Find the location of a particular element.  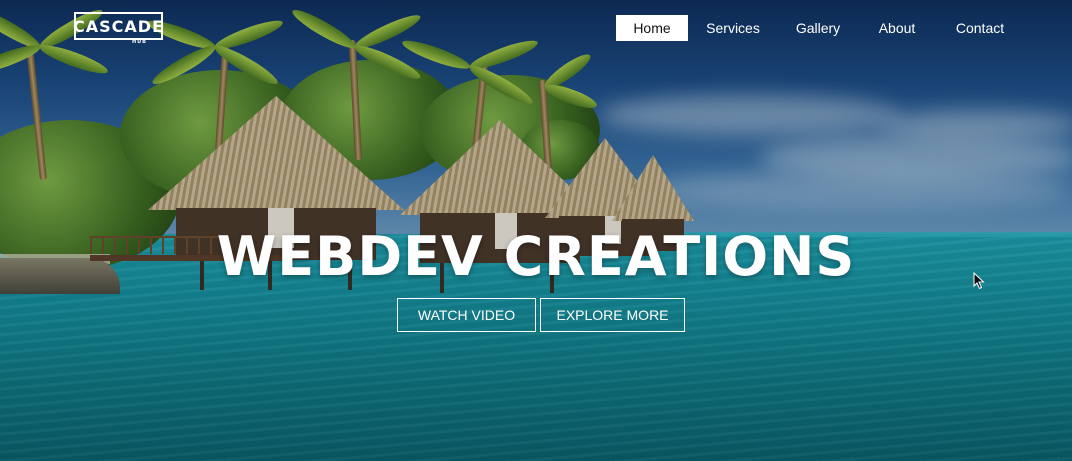

mouse-cursor-icon is located at coordinates (979, 281).